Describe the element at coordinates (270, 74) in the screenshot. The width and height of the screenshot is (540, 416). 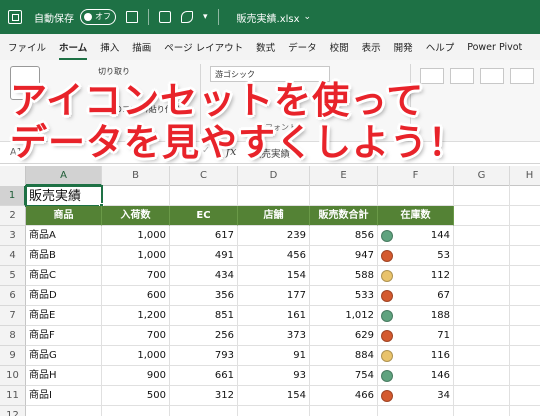
I see `font-name-dropdown: 游ゴシック` at that location.